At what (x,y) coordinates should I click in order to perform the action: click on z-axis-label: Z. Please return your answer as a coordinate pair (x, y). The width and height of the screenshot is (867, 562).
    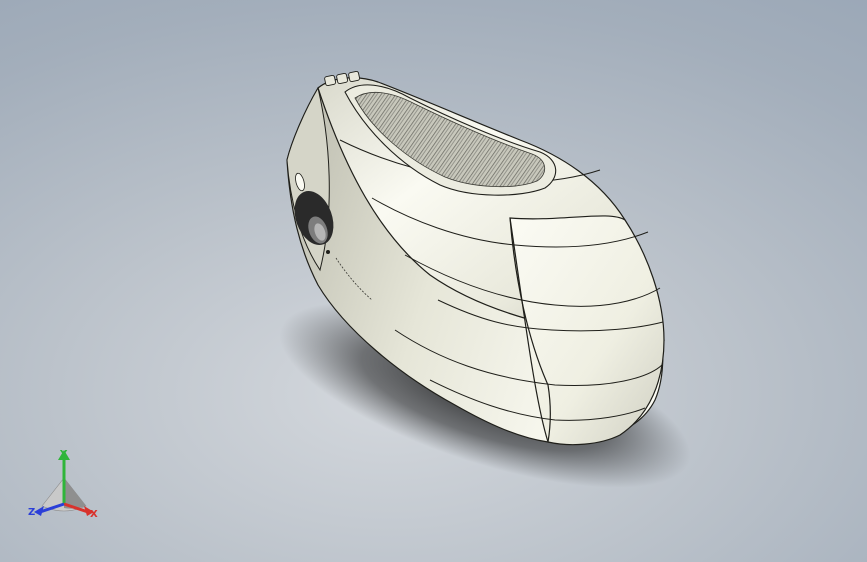
    Looking at the image, I should click on (31, 512).